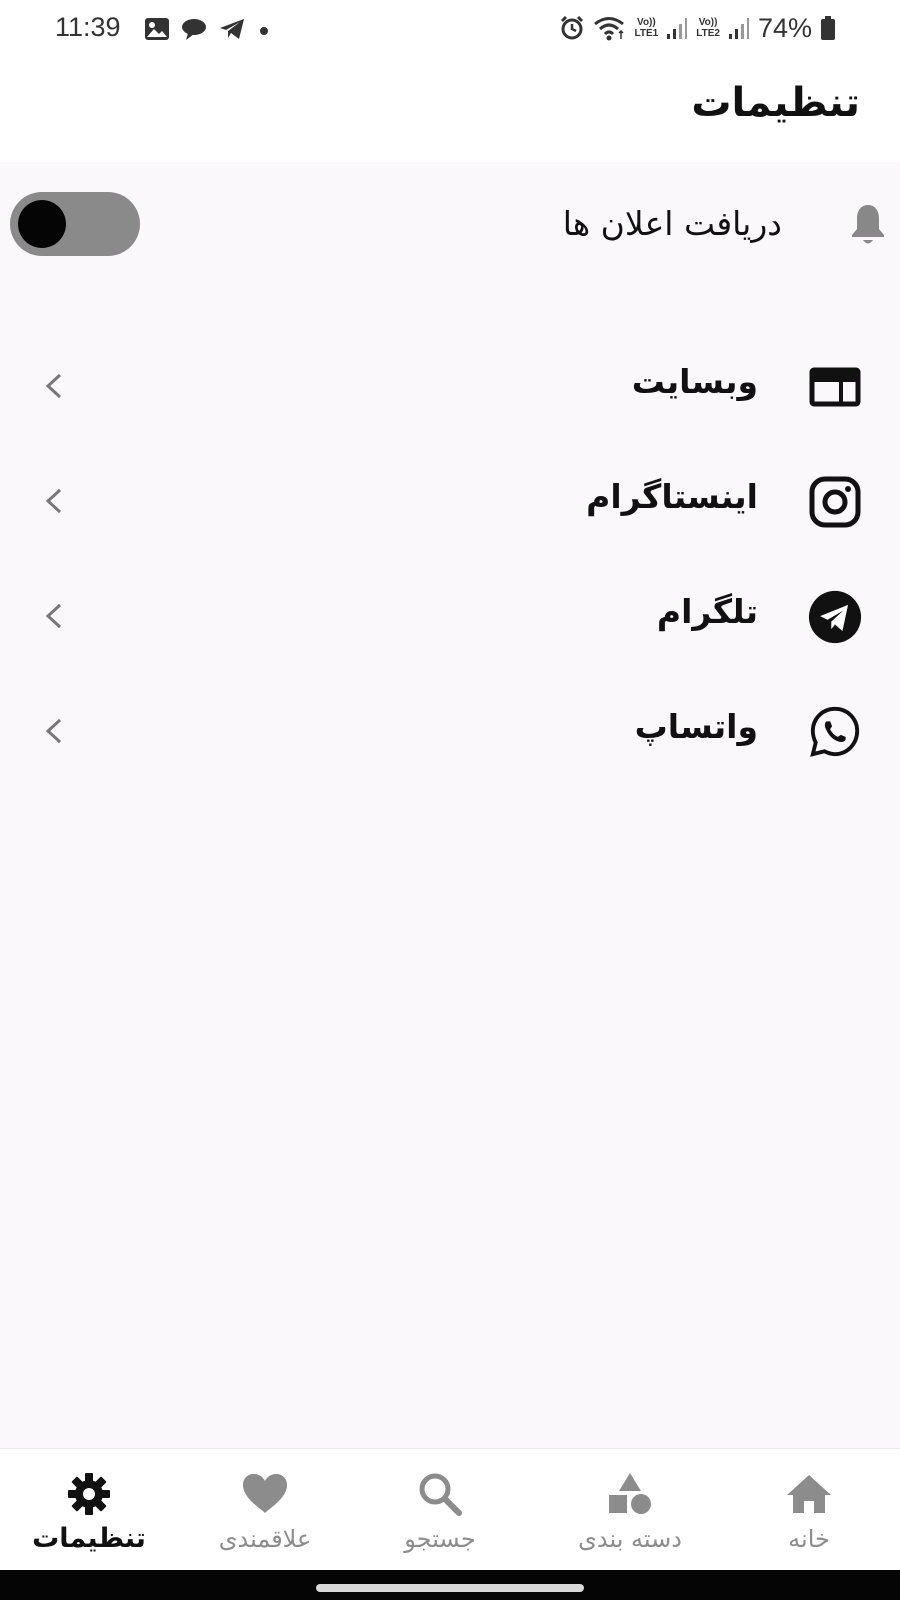 The image size is (900, 1600). Describe the element at coordinates (571, 27) in the screenshot. I see `alarm-icon` at that location.